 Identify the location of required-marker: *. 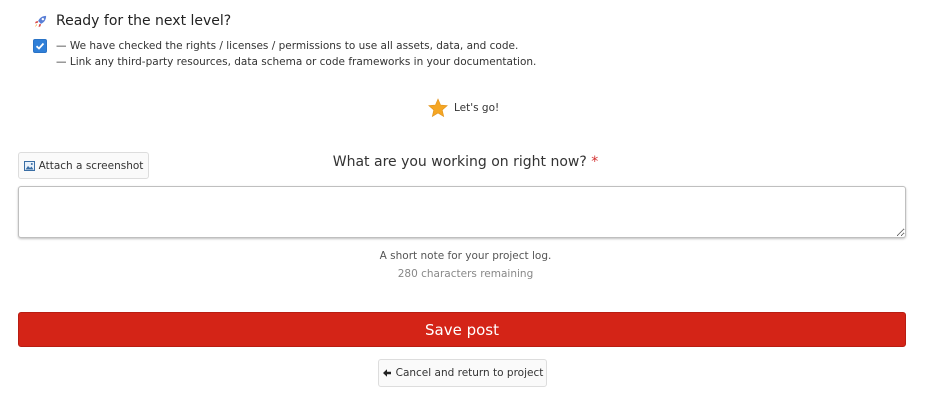
(595, 162).